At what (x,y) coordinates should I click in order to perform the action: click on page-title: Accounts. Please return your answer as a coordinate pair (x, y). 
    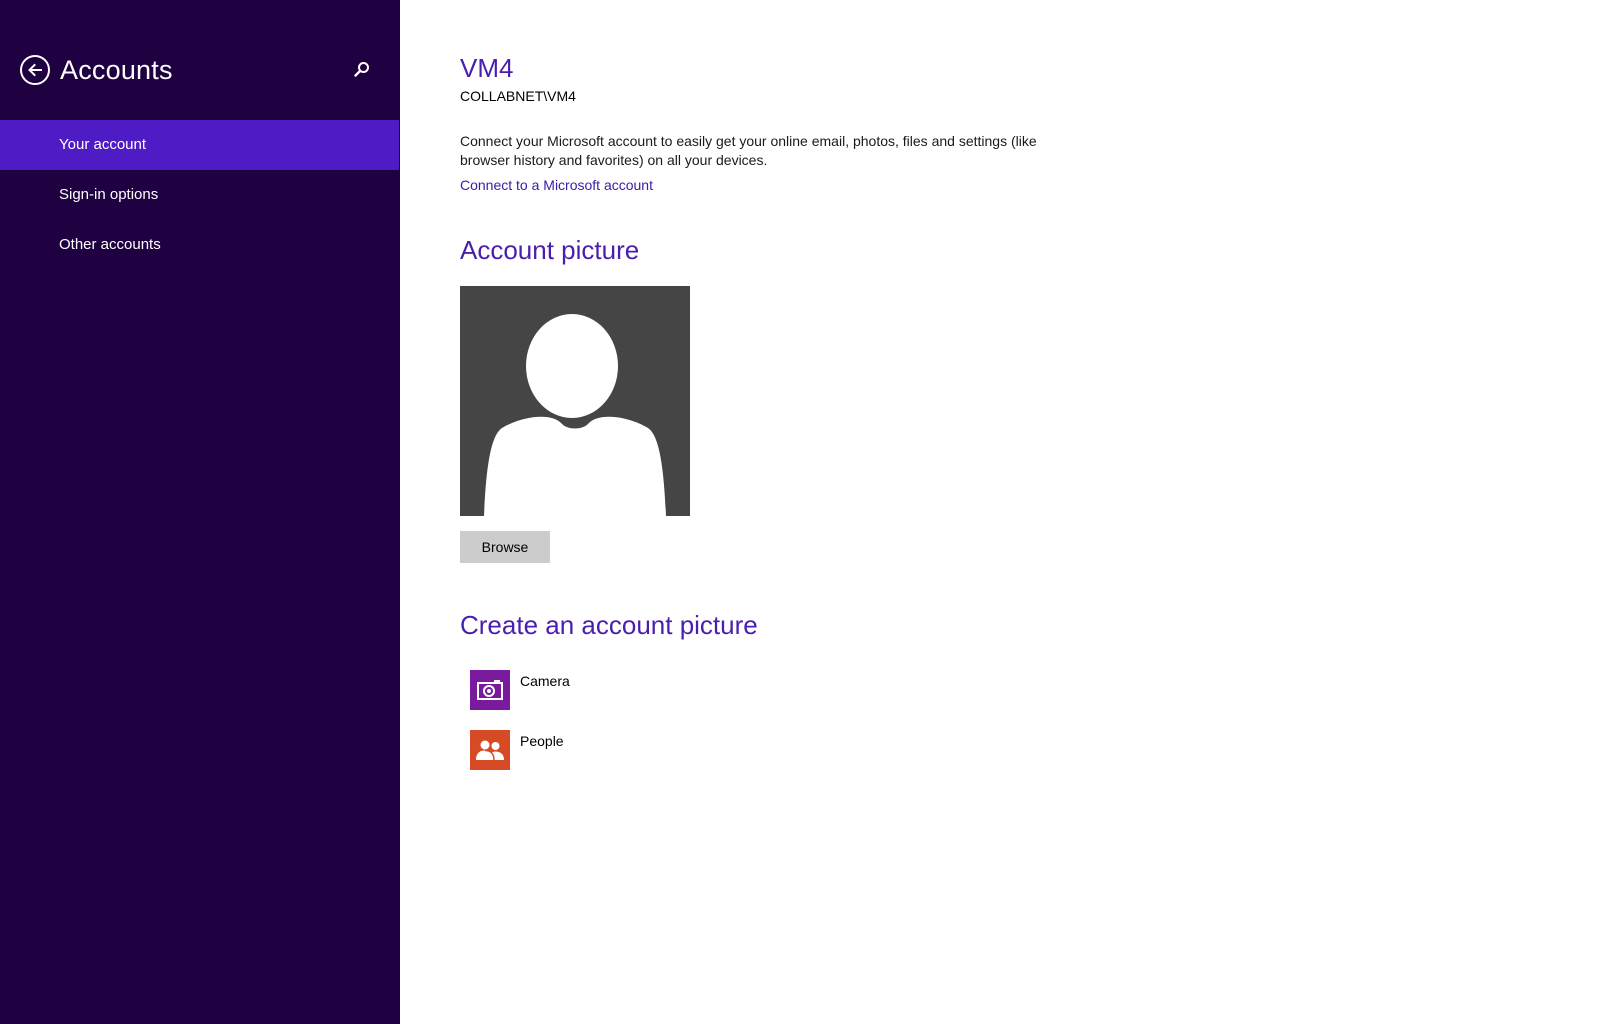
    Looking at the image, I should click on (116, 69).